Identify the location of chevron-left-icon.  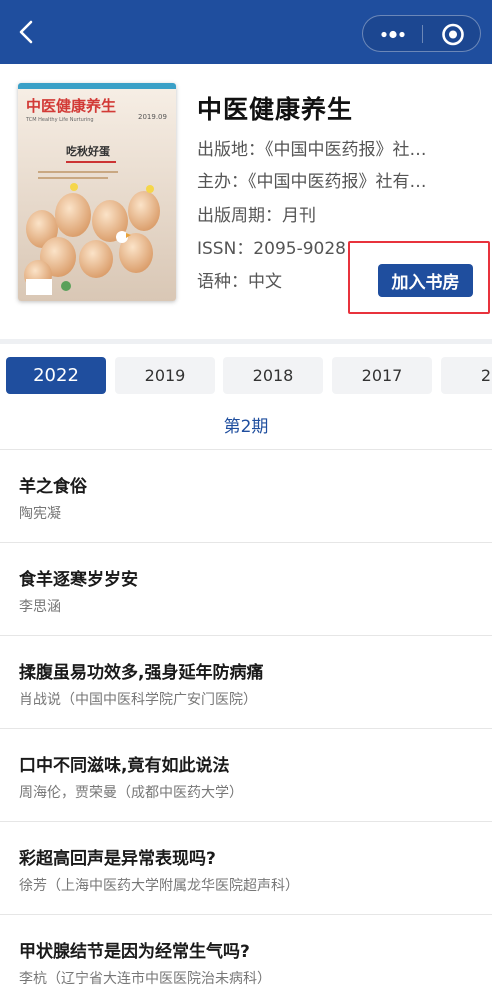
(26, 32).